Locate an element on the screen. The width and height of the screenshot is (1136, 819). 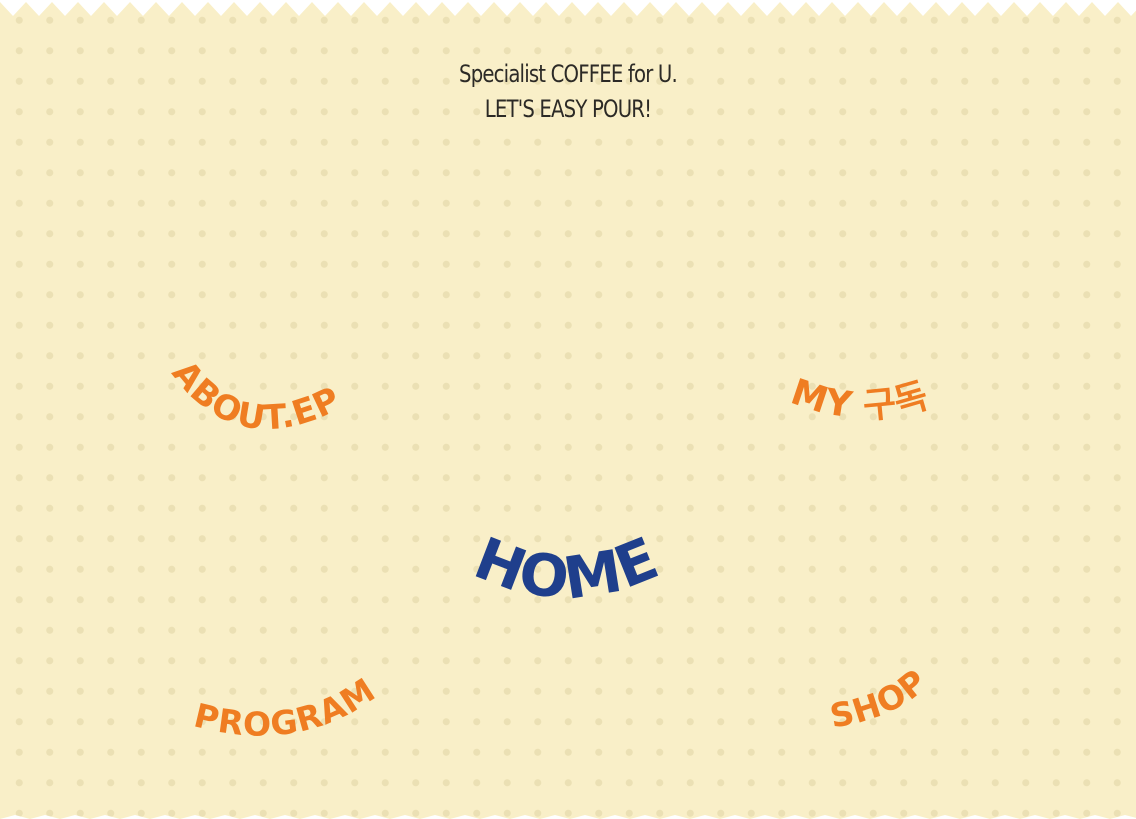
svg-text: SHOP is located at coordinates (881, 698).